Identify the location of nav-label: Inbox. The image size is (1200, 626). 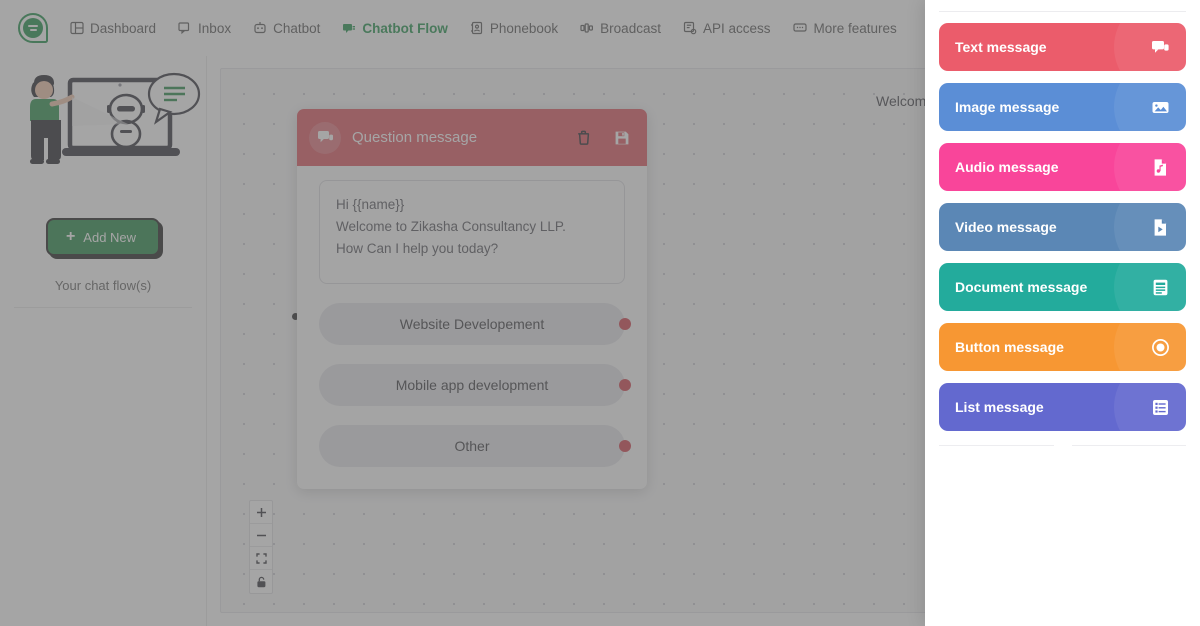
(215, 28).